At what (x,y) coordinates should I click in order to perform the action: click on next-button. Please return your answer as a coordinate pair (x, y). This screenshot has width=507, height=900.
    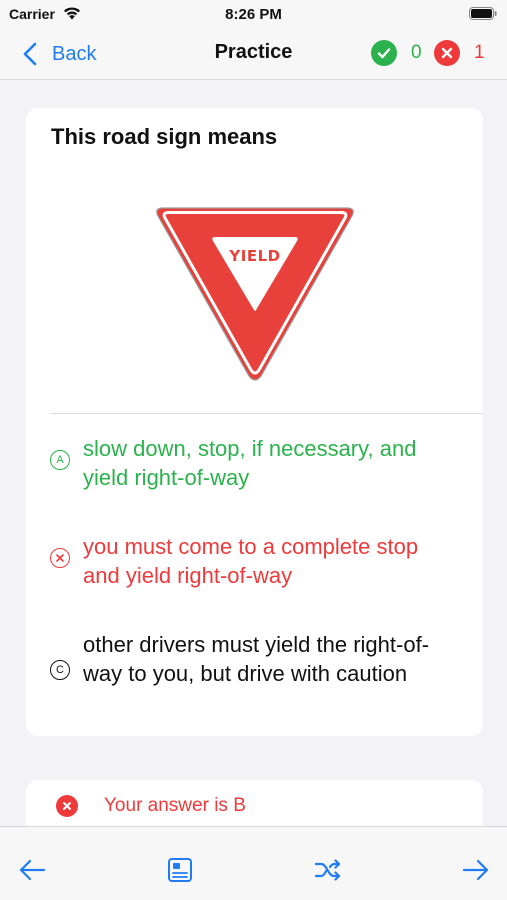
    Looking at the image, I should click on (476, 870).